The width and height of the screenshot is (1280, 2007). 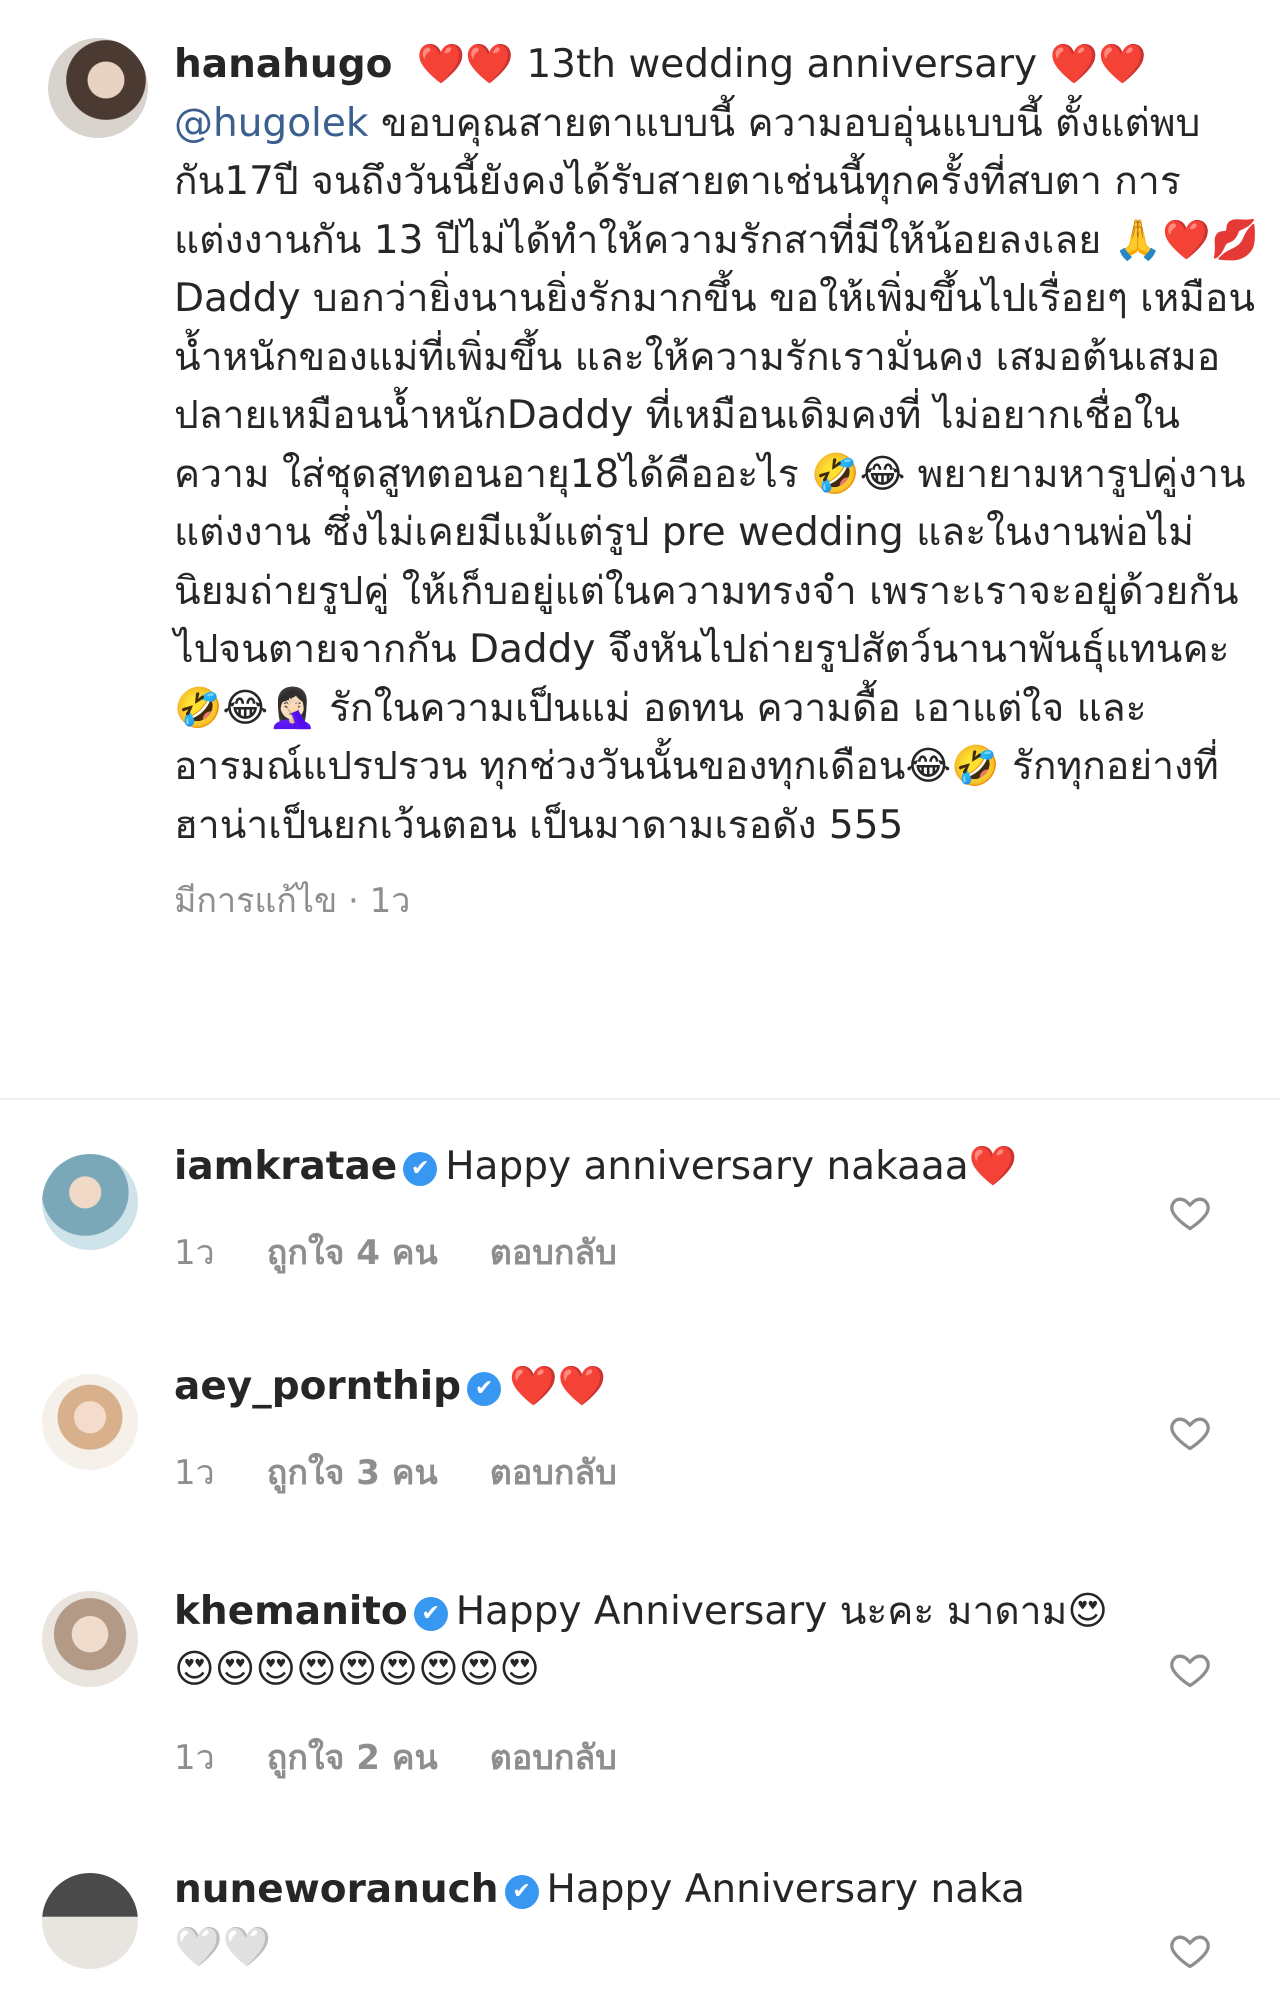 I want to click on comment-meta: 1ว ถูกใจ 4 คน ตอบกลับ, so click(x=421, y=1252).